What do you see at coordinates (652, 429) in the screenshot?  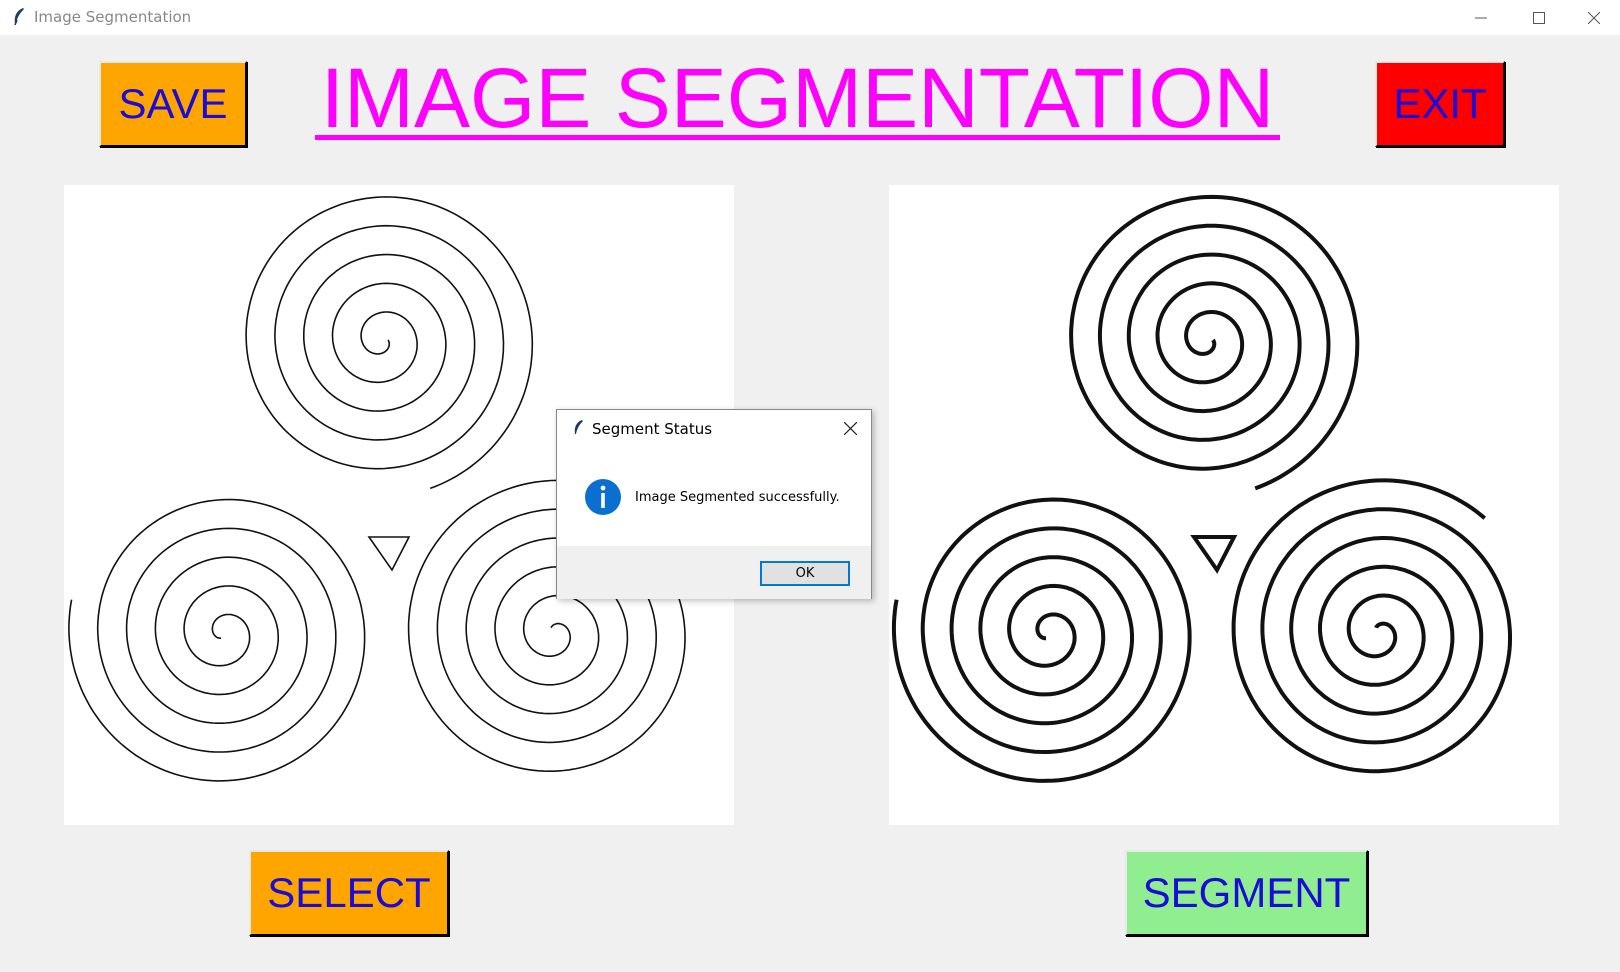 I see `dialog-title: Segment Status` at bounding box center [652, 429].